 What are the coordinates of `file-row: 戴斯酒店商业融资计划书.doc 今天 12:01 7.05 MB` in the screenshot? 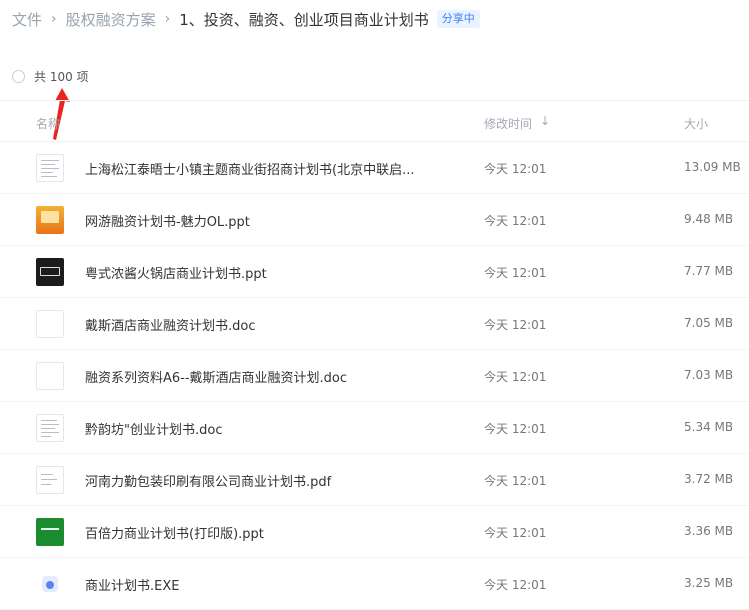 It's located at (374, 324).